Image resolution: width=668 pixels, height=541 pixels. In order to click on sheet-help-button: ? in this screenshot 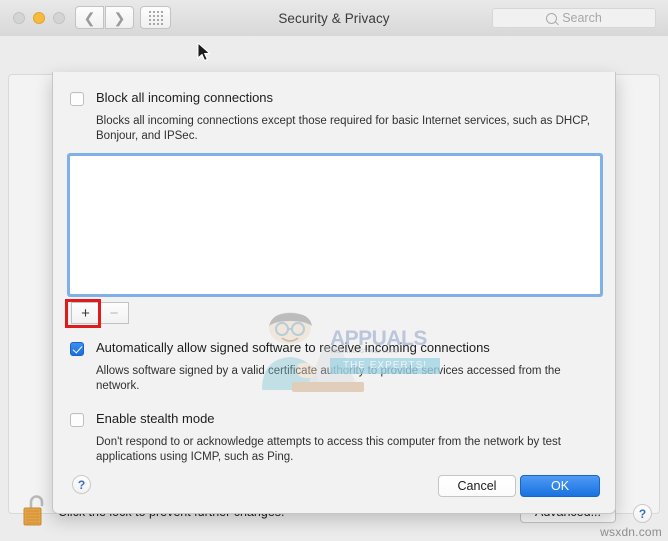, I will do `click(81, 484)`.